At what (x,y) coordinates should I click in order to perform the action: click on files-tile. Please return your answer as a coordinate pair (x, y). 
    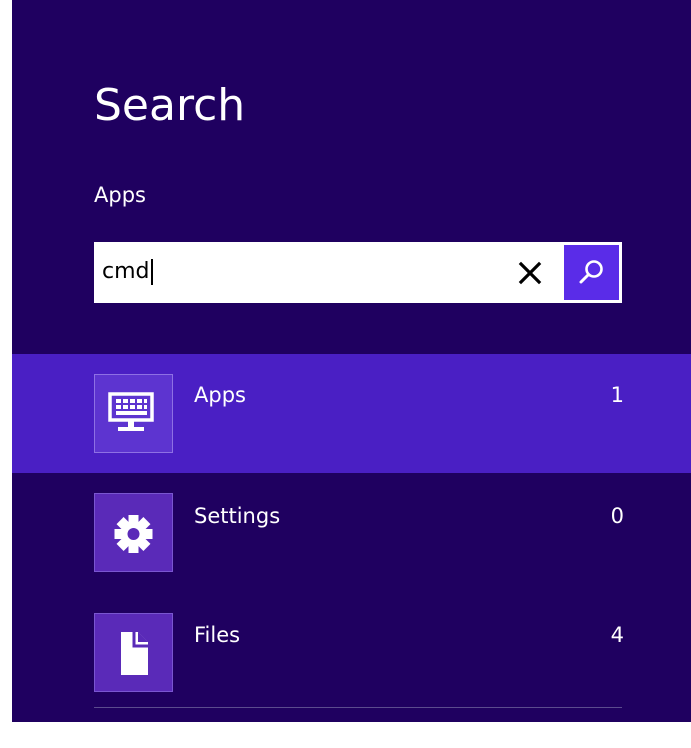
    Looking at the image, I should click on (133, 652).